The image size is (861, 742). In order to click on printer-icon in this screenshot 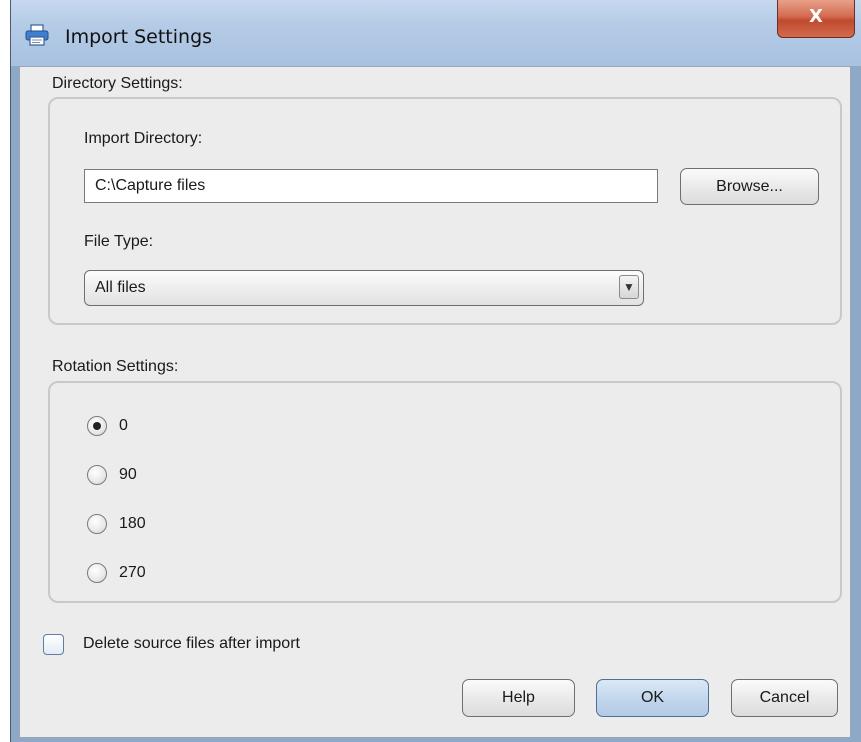, I will do `click(37, 35)`.